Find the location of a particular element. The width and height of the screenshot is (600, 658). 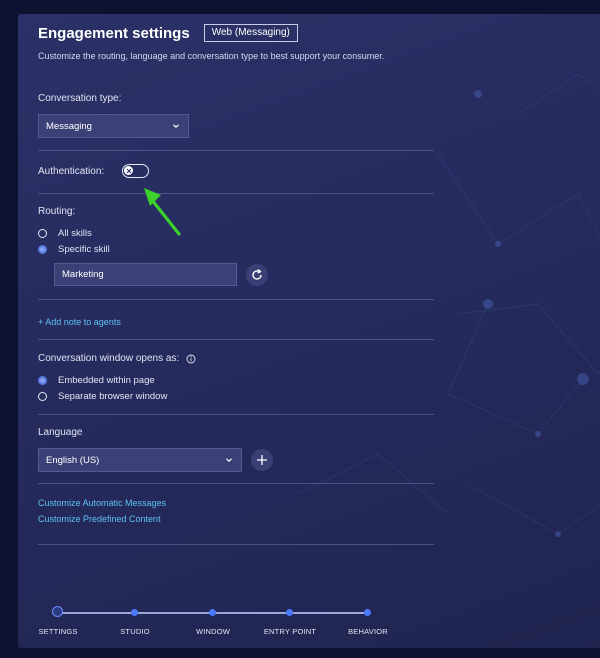

window-option-embedded: Embedded within page is located at coordinates (96, 380).